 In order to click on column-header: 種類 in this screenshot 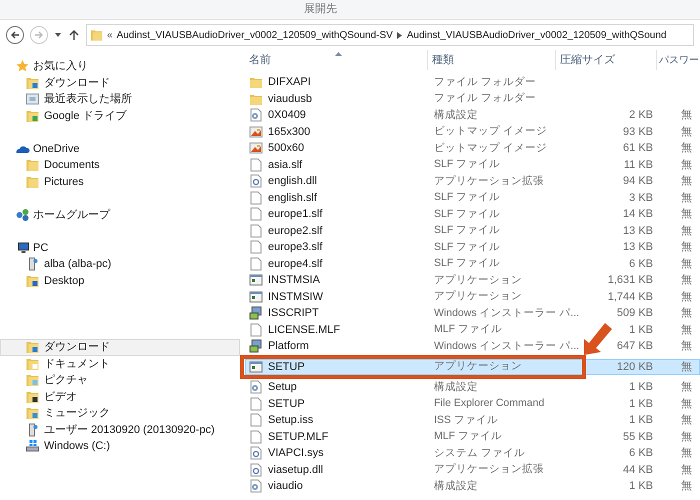, I will do `click(492, 60)`.